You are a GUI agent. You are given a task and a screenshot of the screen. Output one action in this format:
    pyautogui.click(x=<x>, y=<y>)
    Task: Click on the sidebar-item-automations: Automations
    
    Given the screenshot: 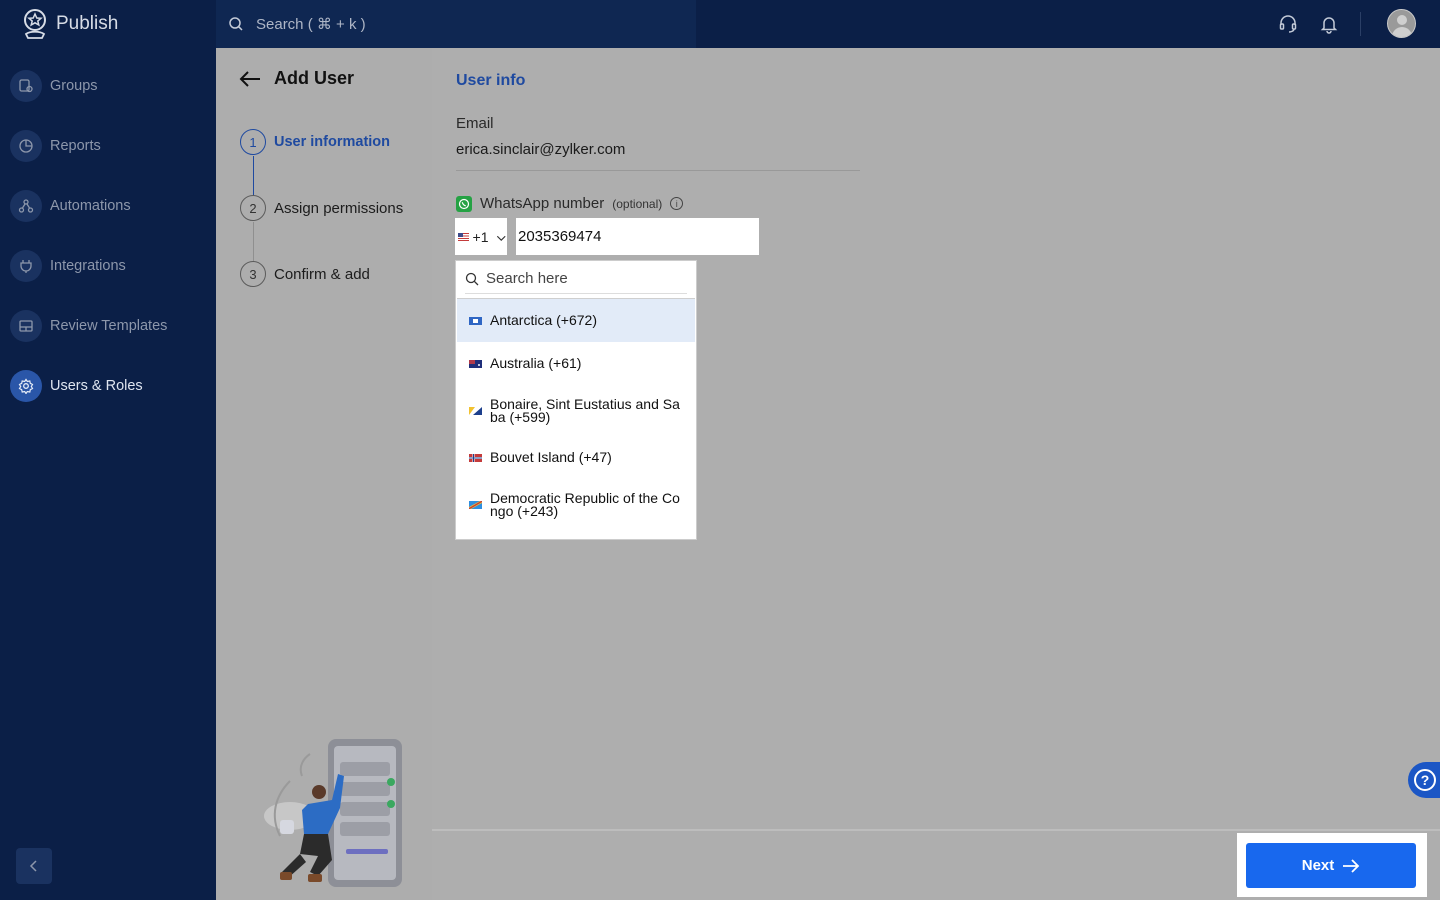 What is the action you would take?
    pyautogui.click(x=70, y=206)
    